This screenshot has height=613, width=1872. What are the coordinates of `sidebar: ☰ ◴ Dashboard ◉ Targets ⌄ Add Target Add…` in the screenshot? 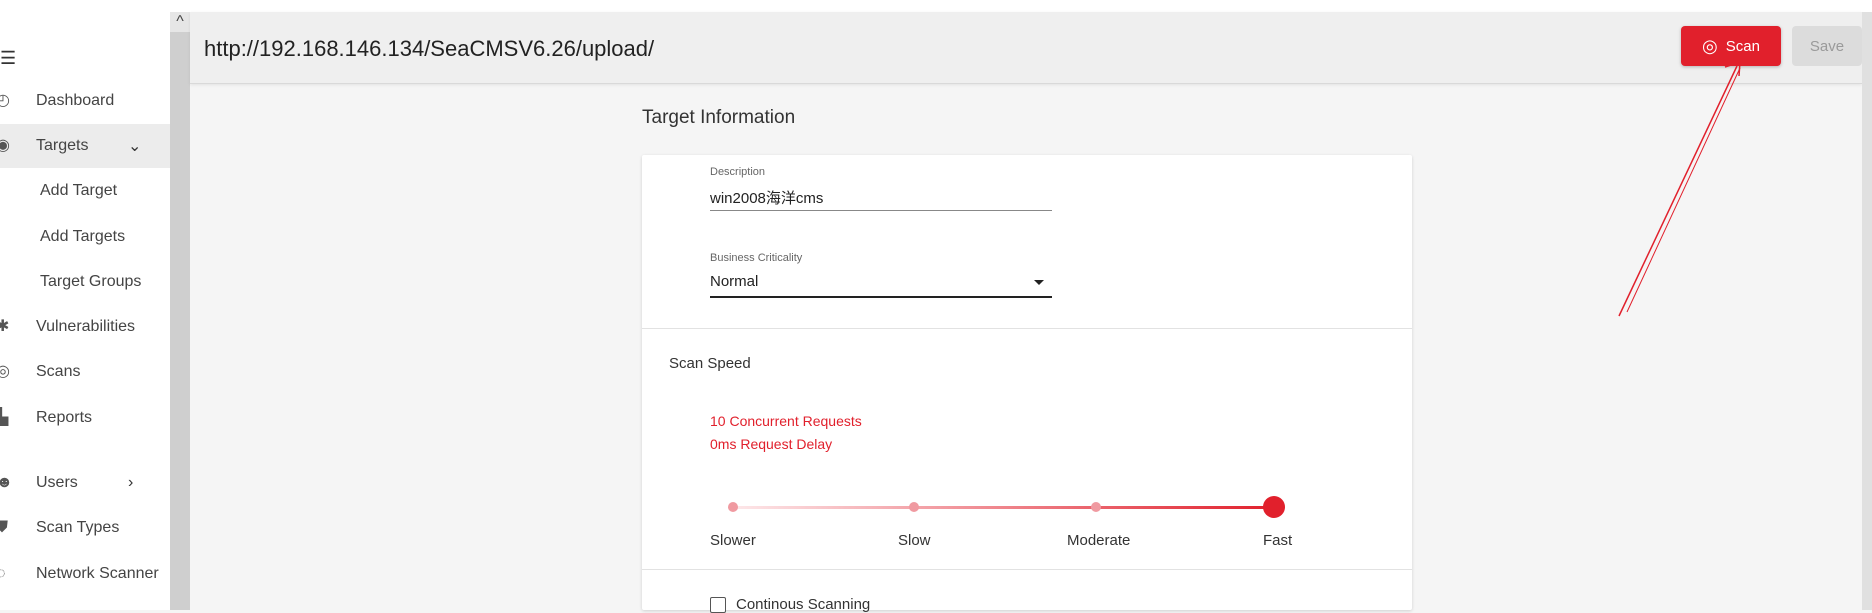 It's located at (85, 311).